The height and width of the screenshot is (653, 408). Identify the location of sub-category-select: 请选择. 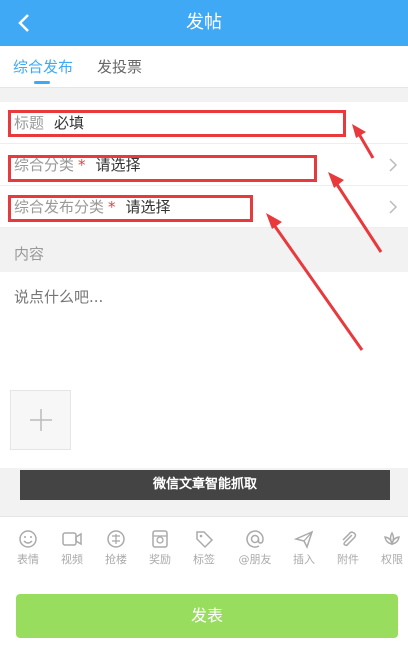
(148, 206).